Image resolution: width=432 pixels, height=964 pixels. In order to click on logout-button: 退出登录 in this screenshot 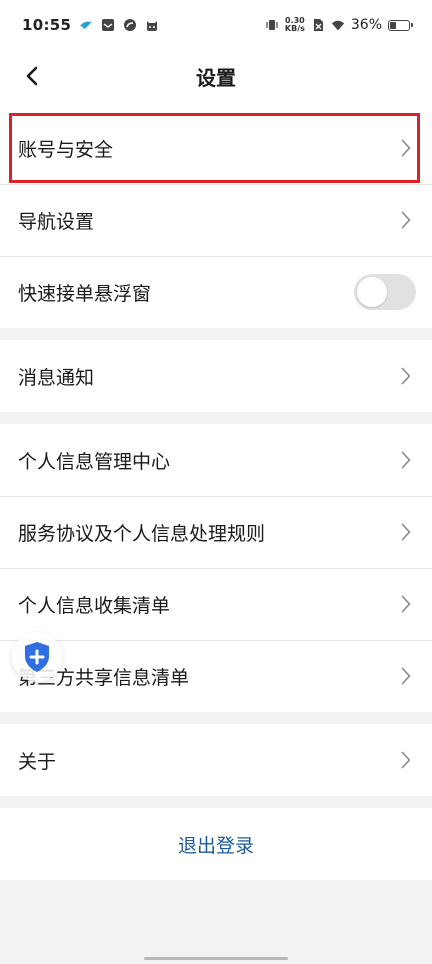, I will do `click(216, 844)`.